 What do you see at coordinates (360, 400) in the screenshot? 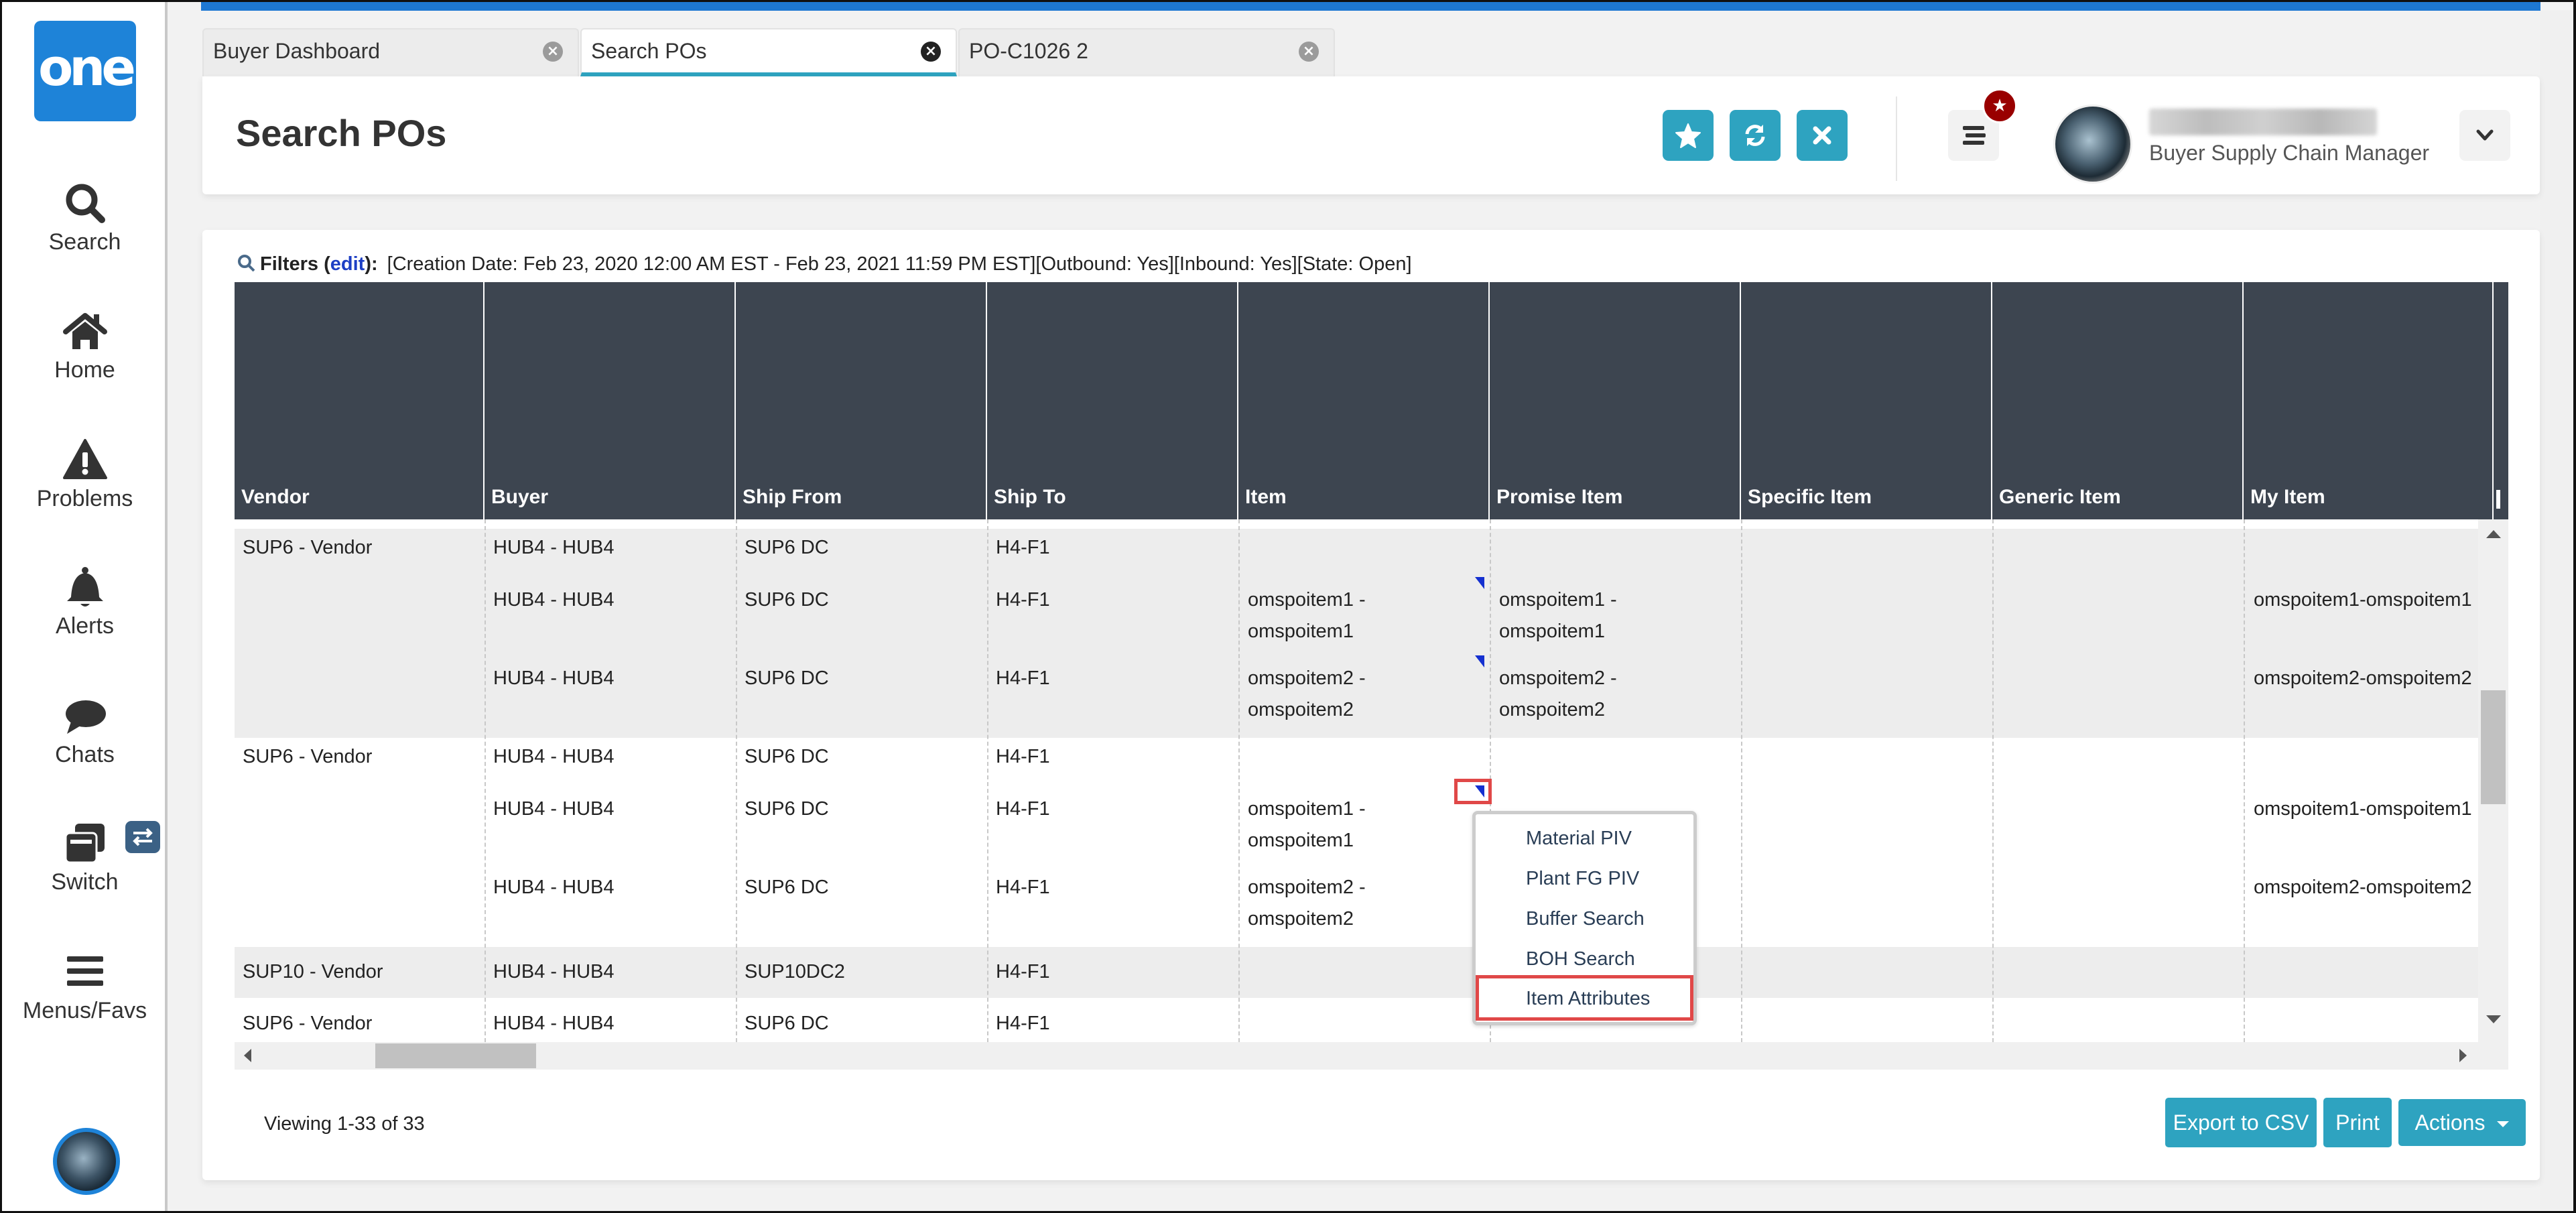
I see `column-header-vendor: Vendor` at bounding box center [360, 400].